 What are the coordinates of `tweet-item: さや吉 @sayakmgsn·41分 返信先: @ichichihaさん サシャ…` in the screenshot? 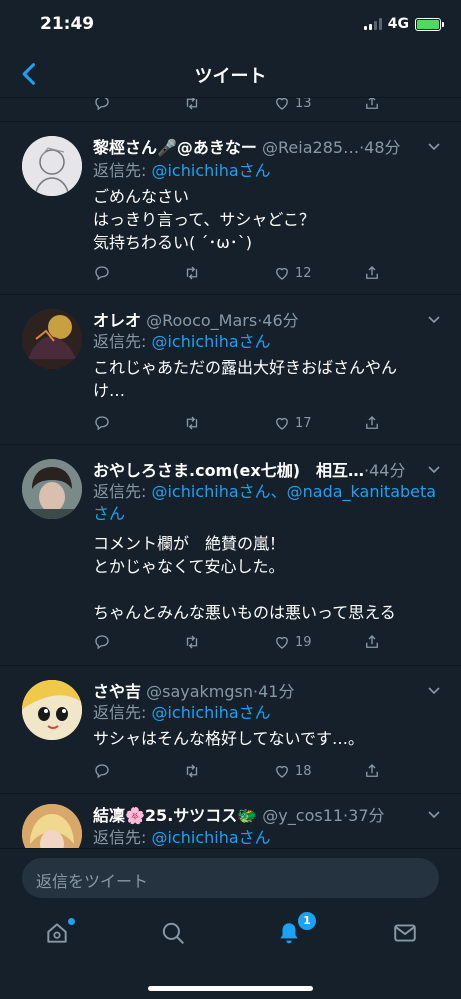 It's located at (230, 730).